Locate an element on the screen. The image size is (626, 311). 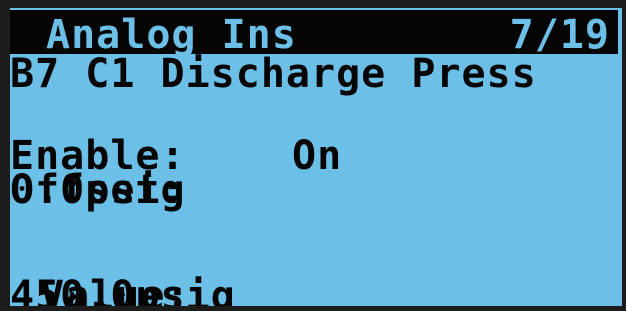
value-readout: 450.0psig is located at coordinates (123, 289).